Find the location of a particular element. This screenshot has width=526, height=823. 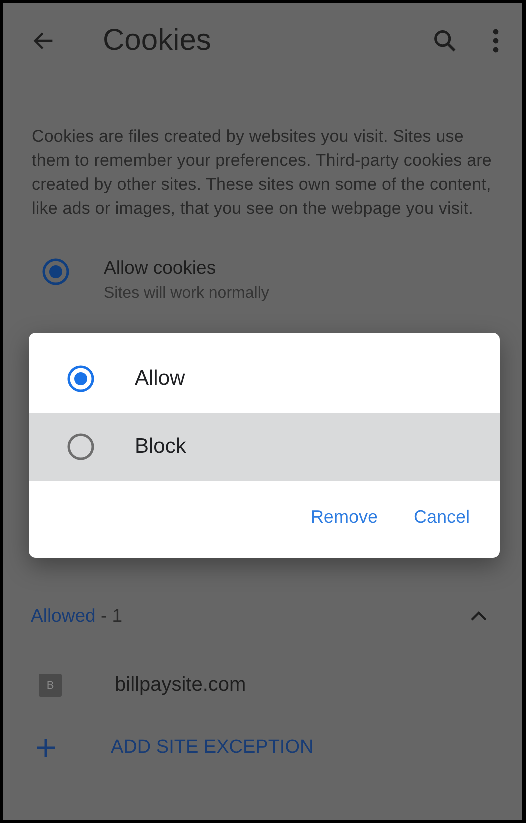

plus-icon is located at coordinates (46, 748).